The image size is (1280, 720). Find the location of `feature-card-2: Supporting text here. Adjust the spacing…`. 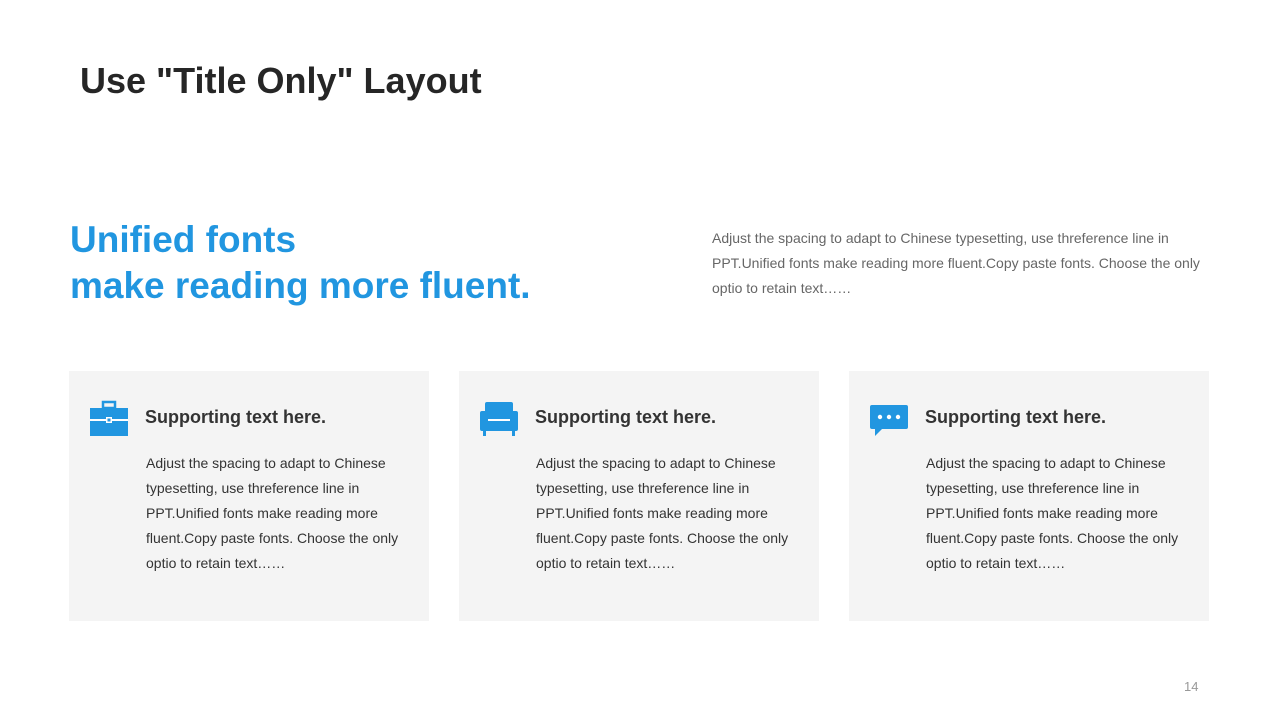

feature-card-2: Supporting text here. Adjust the spacing… is located at coordinates (639, 496).